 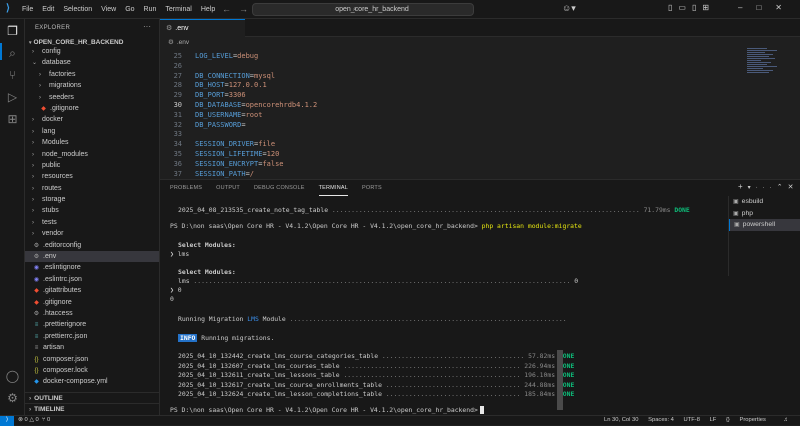 I want to click on breadcrumb-file: .env, so click(x=183, y=42).